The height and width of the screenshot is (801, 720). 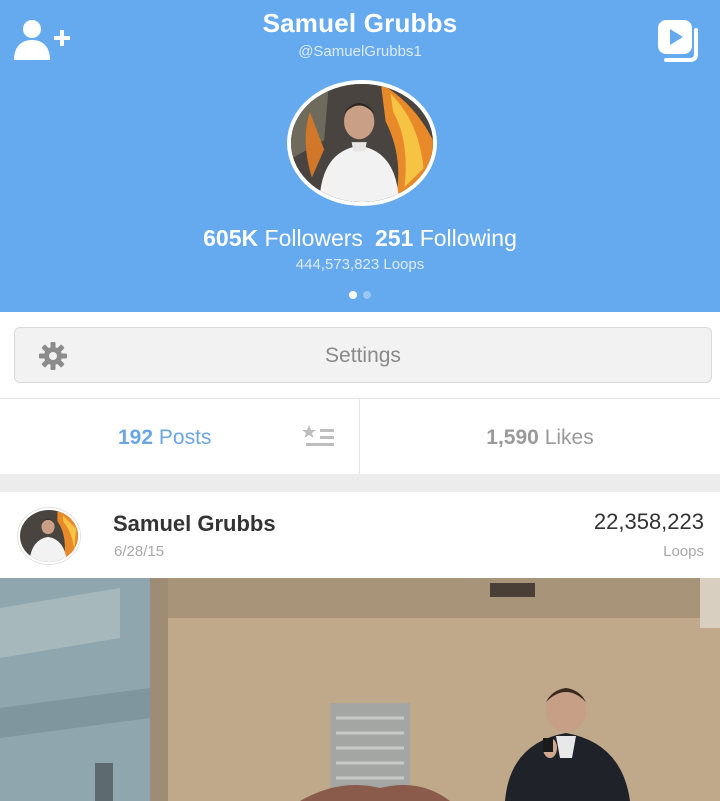 I want to click on post-header: Samuel Grubbs 6/28/15 22,358,223 Loops, so click(x=360, y=535).